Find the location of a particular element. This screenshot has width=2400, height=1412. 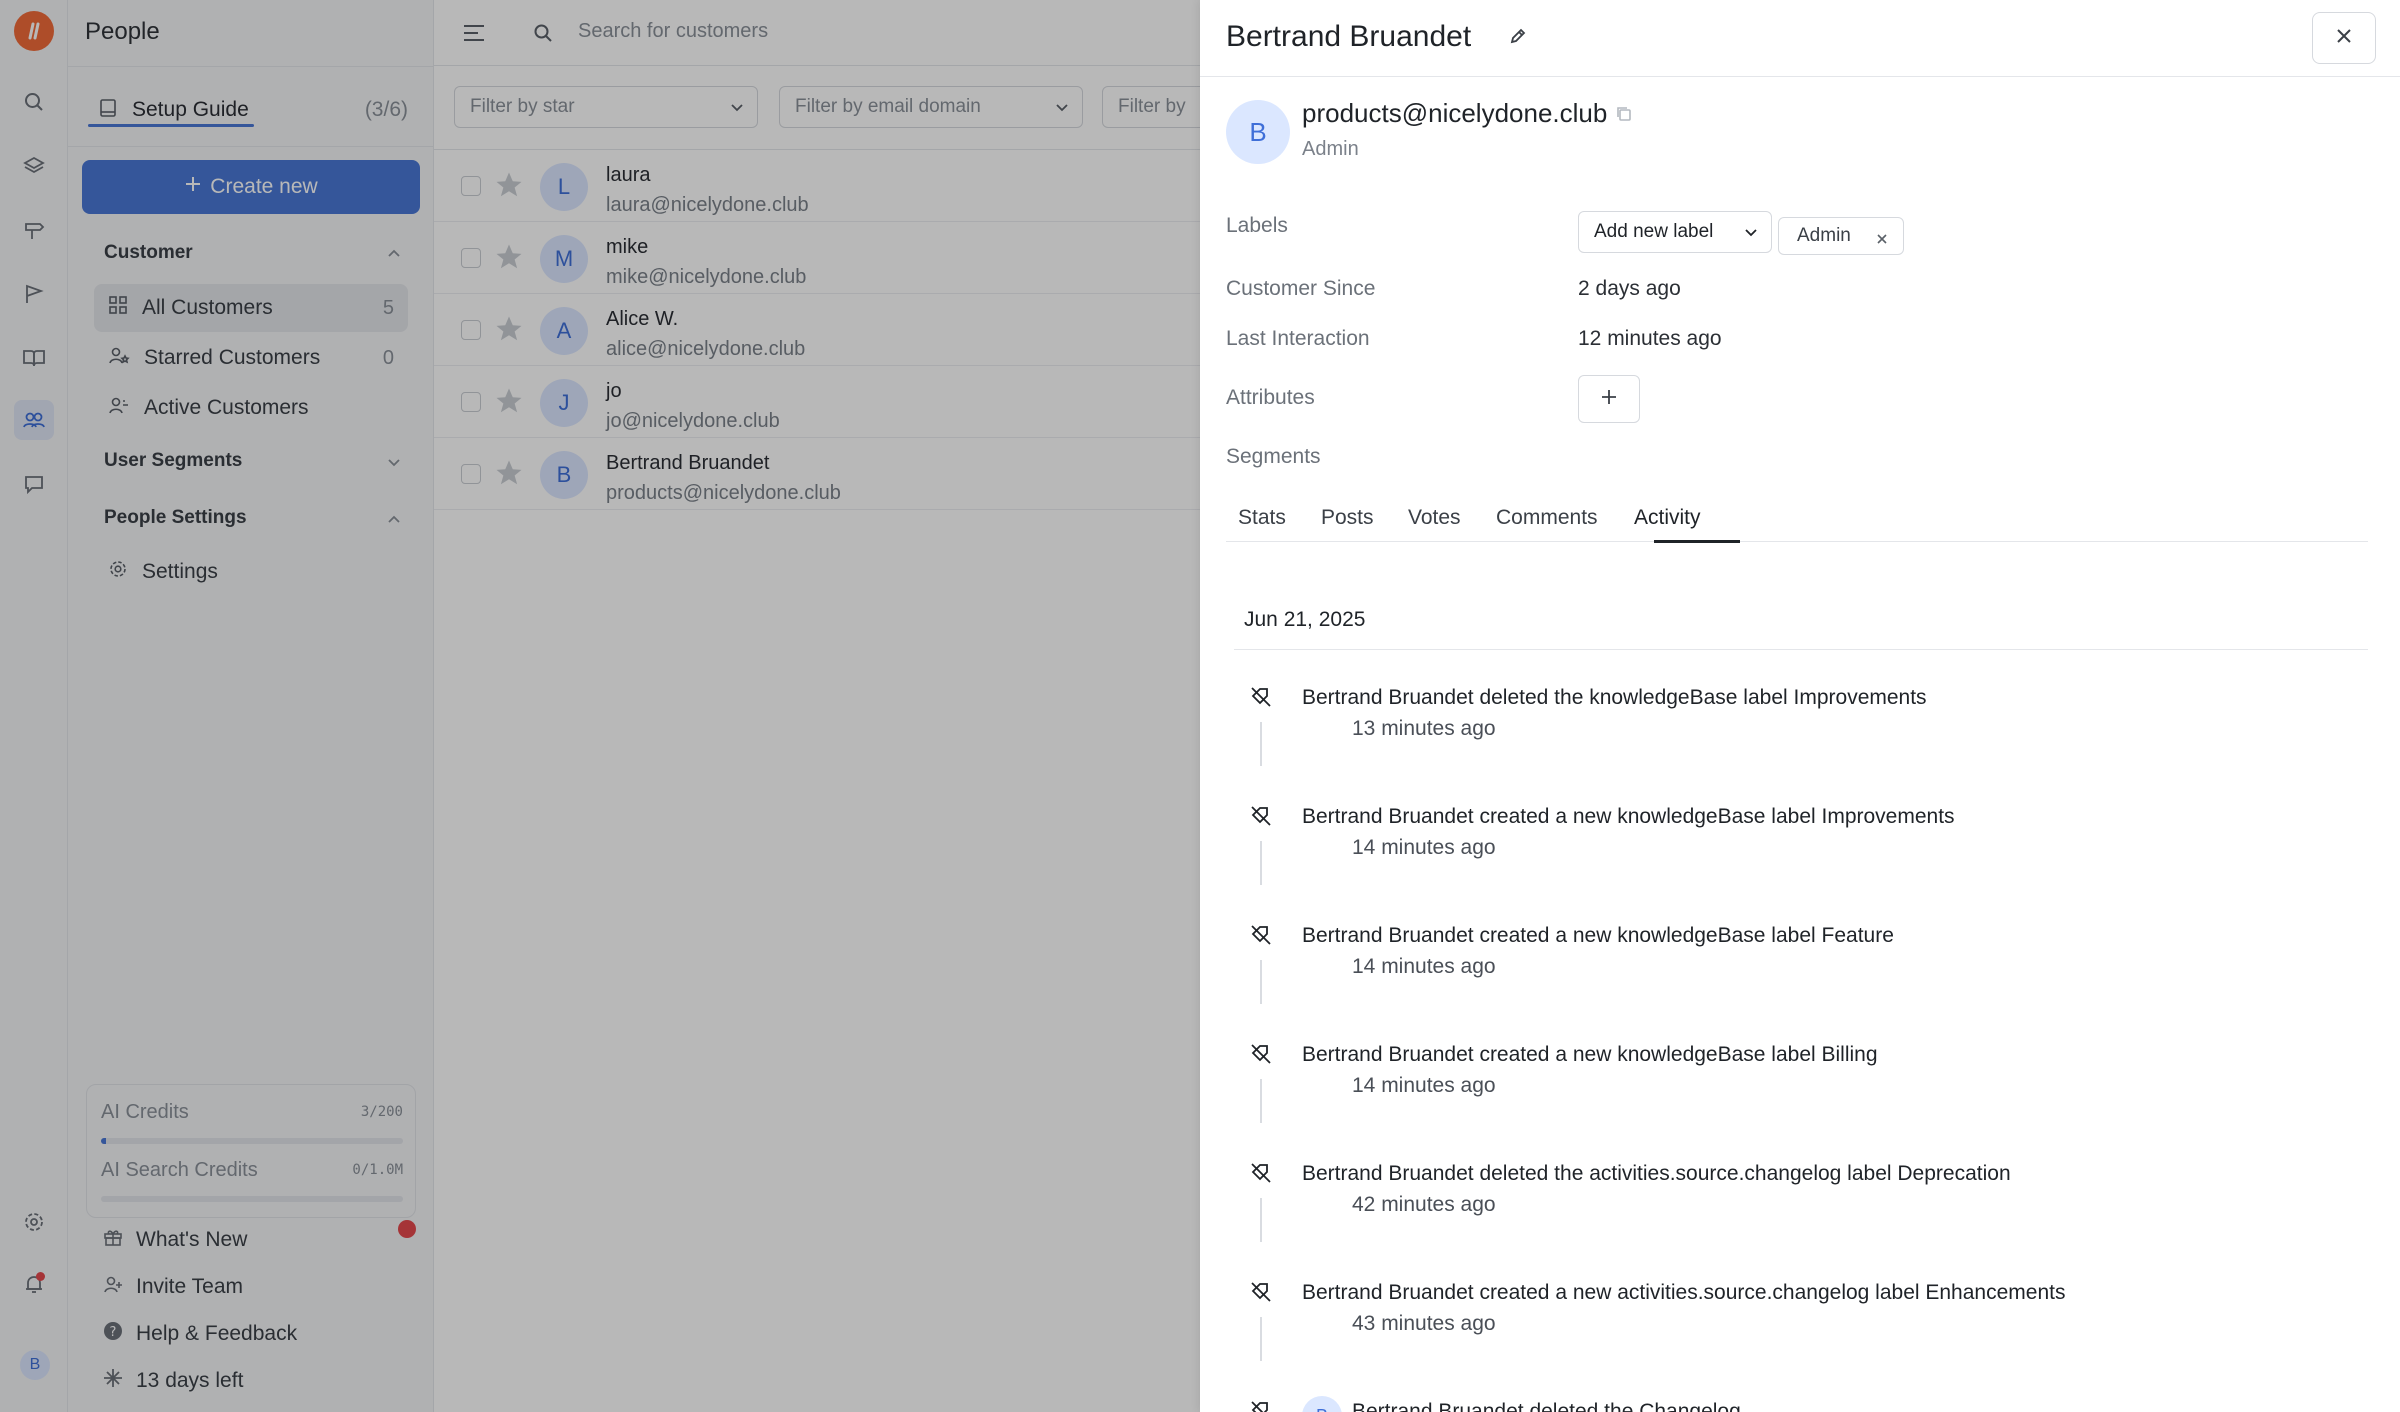

activity-text: Bertrand Bruandet deleted the Changelog is located at coordinates (1546, 1406).